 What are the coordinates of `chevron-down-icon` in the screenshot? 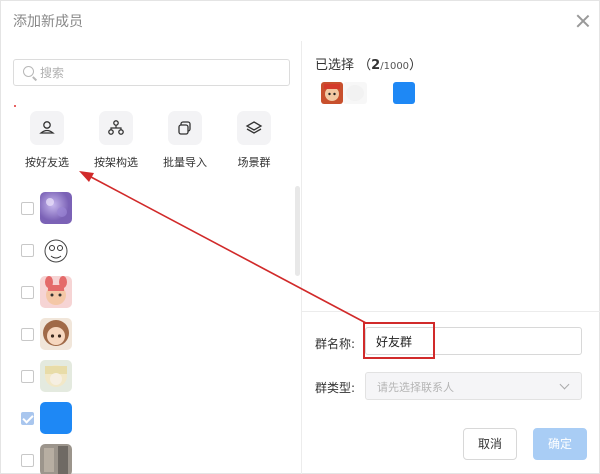 It's located at (564, 384).